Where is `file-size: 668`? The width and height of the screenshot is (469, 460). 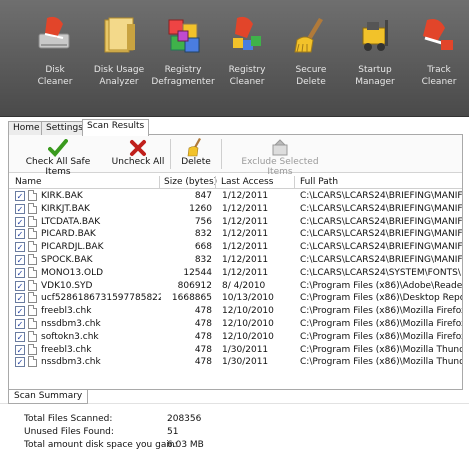
file-size: 668 is located at coordinates (203, 247).